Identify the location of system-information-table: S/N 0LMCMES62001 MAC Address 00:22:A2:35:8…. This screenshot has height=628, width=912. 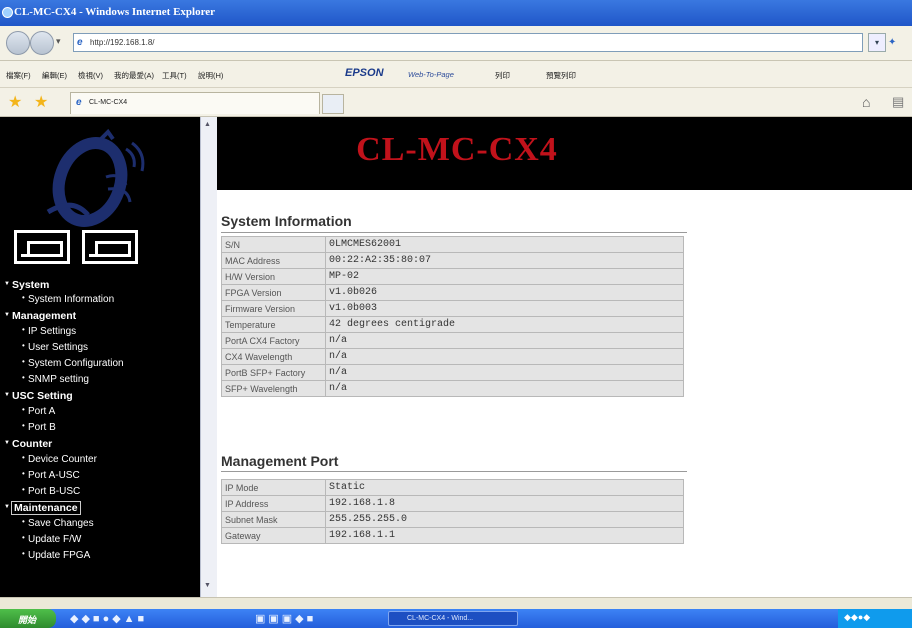
(452, 316).